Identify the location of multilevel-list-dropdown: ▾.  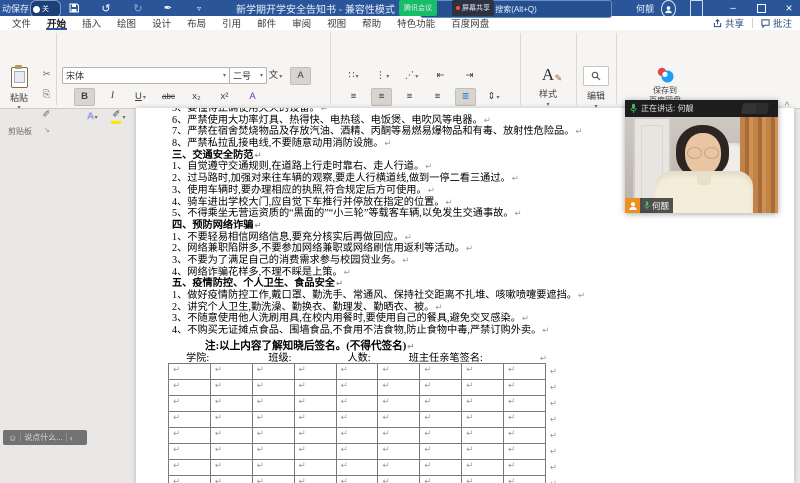
(416, 76).